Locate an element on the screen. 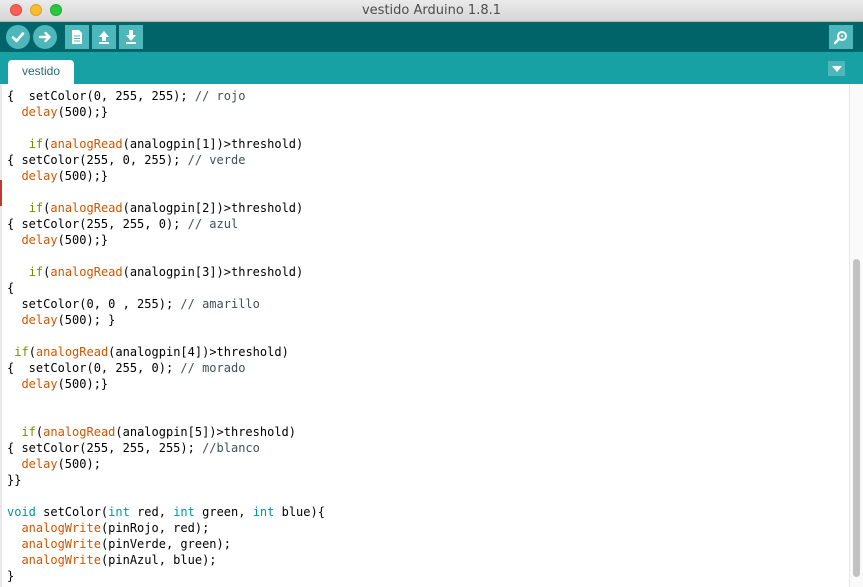 Image resolution: width=863 pixels, height=587 pixels. code-token: // azul is located at coordinates (213, 224).